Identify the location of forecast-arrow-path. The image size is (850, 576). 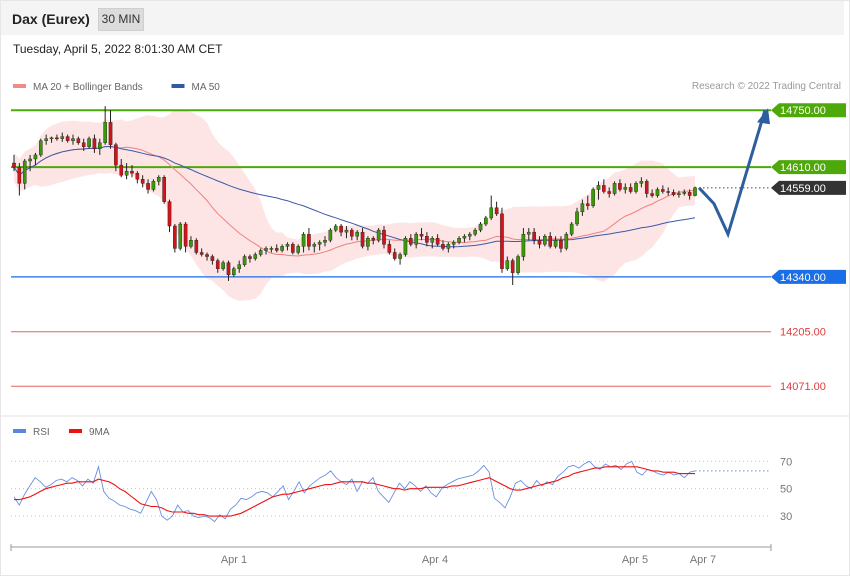
(732, 174).